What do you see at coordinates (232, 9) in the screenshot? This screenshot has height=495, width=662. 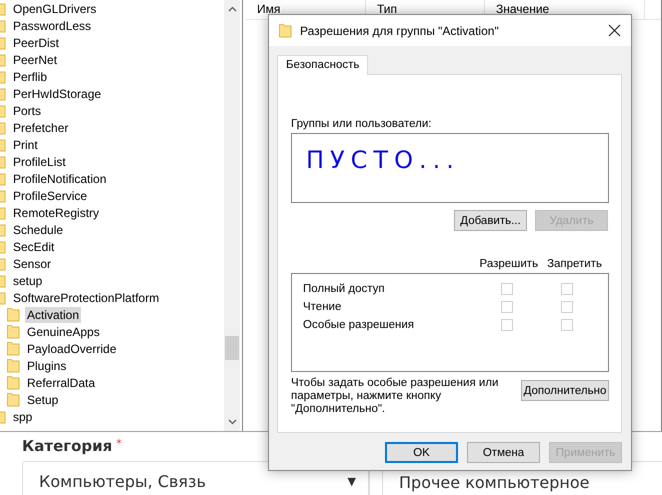 I see `scroll-up-icon` at bounding box center [232, 9].